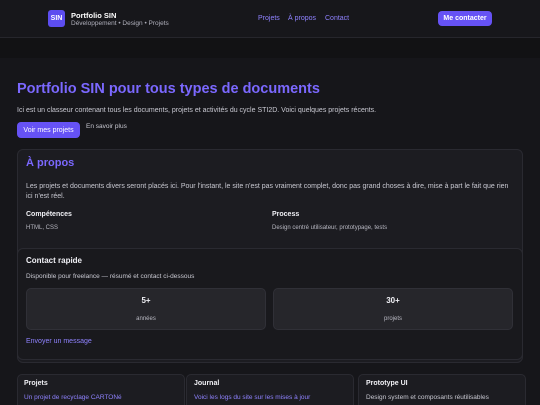 This screenshot has width=540, height=405. I want to click on stat-value-projects: 30+, so click(393, 300).